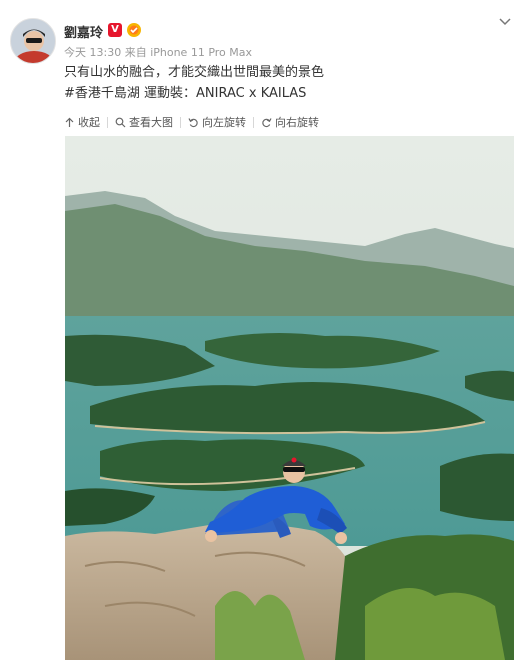 Image resolution: width=522 pixels, height=660 pixels. What do you see at coordinates (223, 93) in the screenshot?
I see `post-text-line2-rest: 運動裝：ANIRAC x KAILAS` at bounding box center [223, 93].